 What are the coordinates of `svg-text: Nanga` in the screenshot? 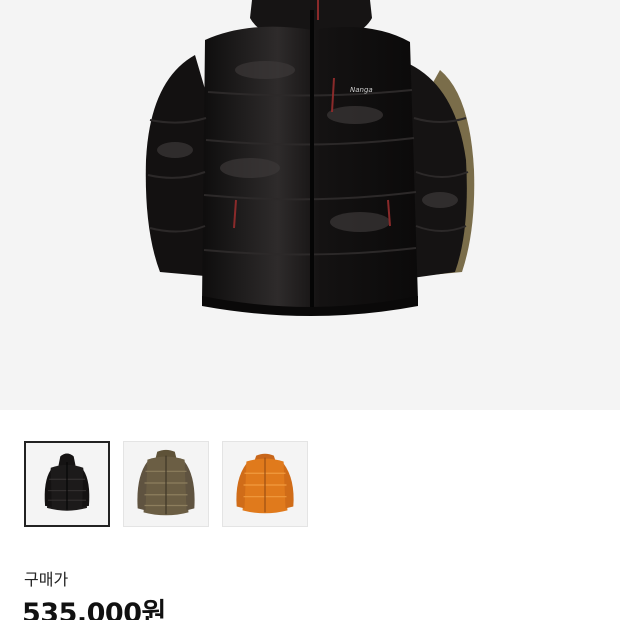 It's located at (361, 90).